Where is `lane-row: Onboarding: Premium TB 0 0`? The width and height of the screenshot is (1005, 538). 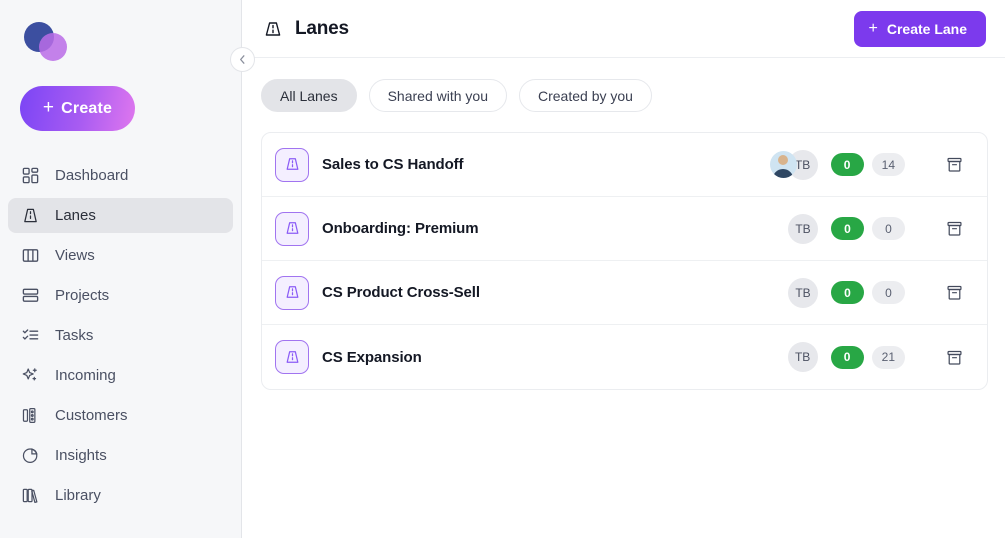
lane-row: Onboarding: Premium TB 0 0 is located at coordinates (624, 229).